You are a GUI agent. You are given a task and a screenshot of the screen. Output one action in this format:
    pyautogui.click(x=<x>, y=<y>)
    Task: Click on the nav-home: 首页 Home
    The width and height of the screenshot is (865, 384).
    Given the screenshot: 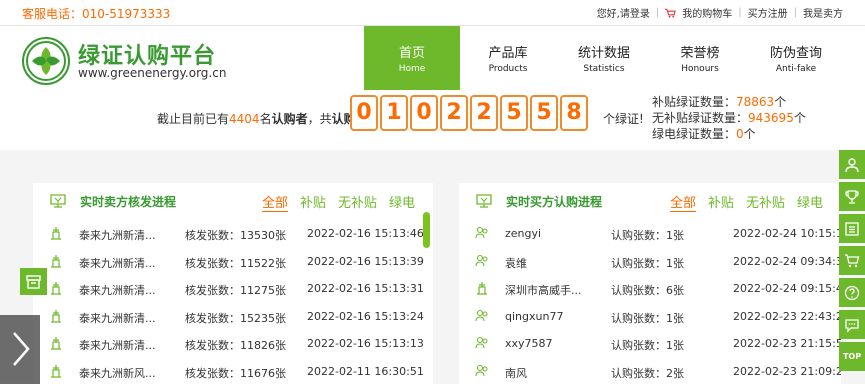 What is the action you would take?
    pyautogui.click(x=412, y=58)
    